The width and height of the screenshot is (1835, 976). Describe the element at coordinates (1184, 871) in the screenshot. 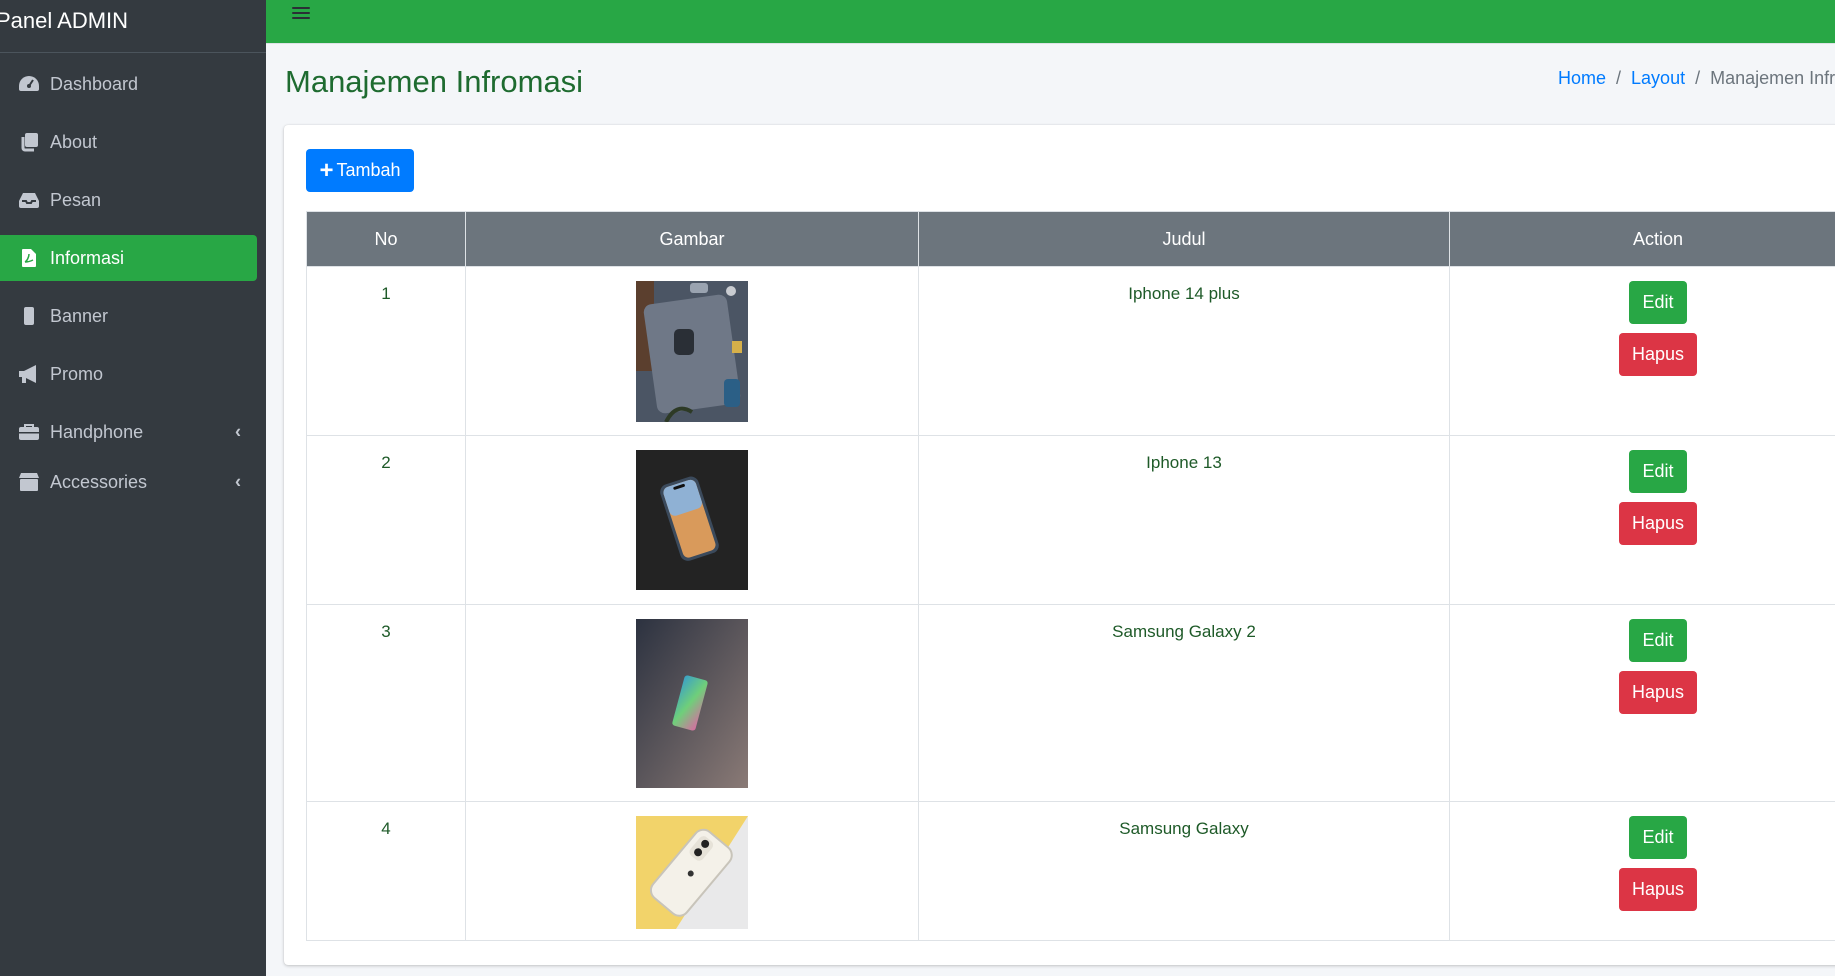

I see `row-title: Samsung Galaxy` at that location.